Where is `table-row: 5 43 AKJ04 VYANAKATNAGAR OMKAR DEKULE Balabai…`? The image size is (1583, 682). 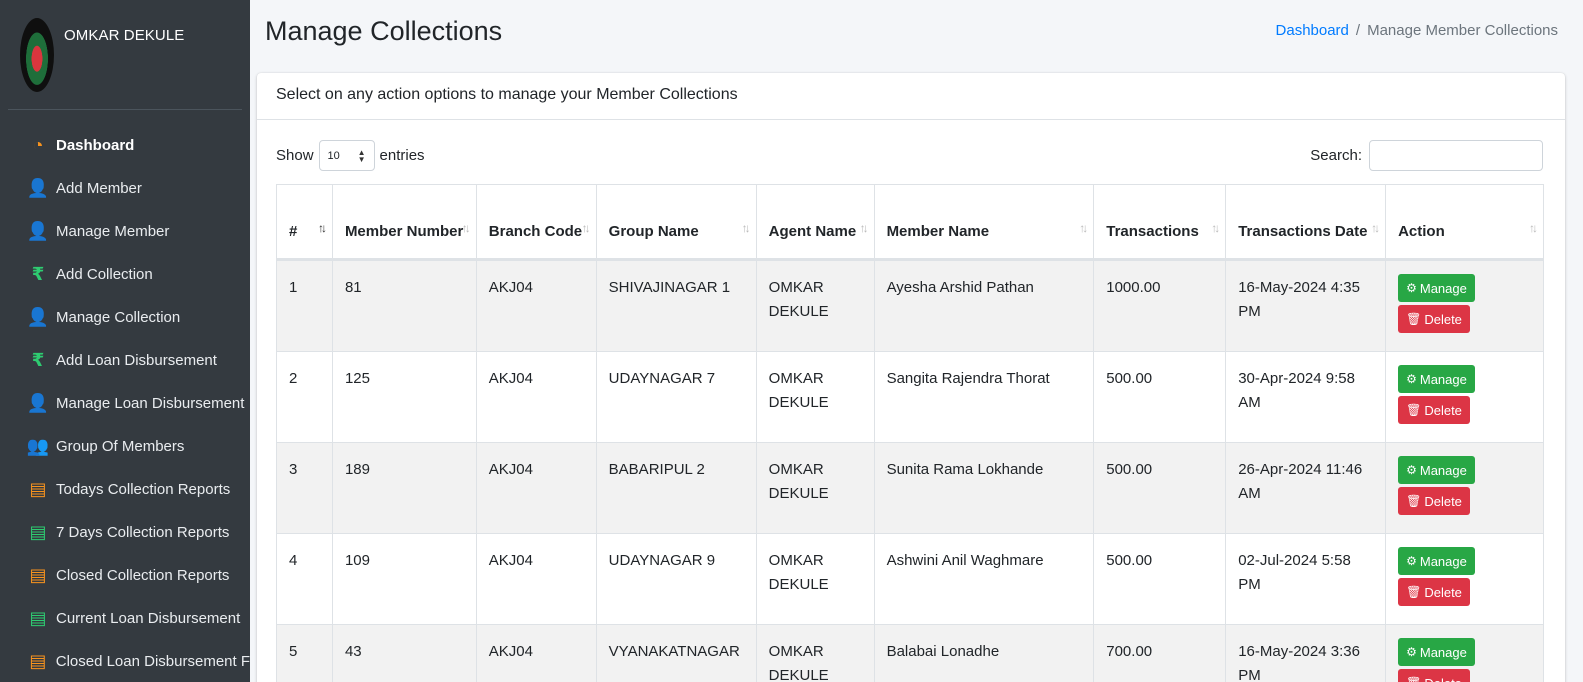 table-row: 5 43 AKJ04 VYANAKATNAGAR OMKAR DEKULE Balabai… is located at coordinates (910, 653).